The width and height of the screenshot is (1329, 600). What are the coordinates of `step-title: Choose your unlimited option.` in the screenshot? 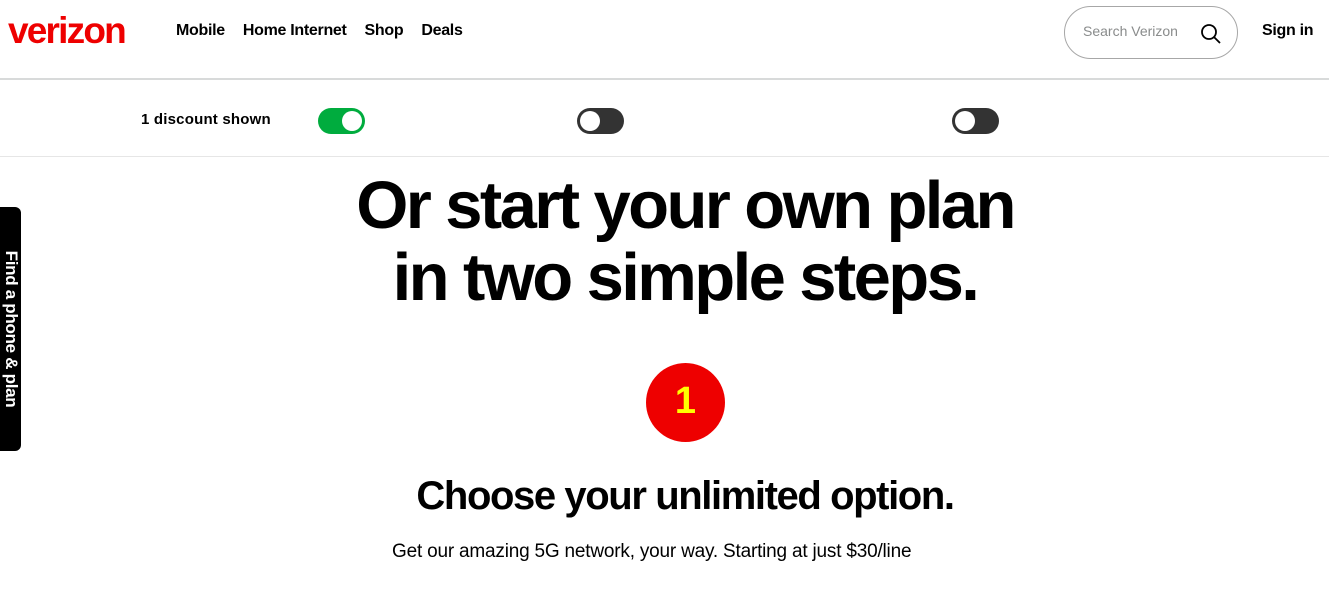 It's located at (685, 496).